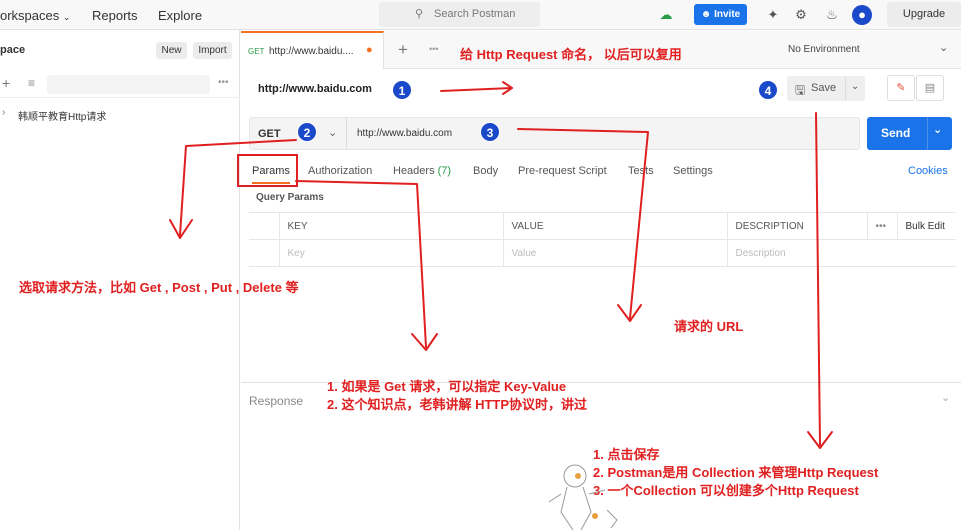 This screenshot has height=530, width=961. I want to click on note-key-value-2: 2. 这个知识点，老韩讲解 HTTP协议时，讲过, so click(457, 404).